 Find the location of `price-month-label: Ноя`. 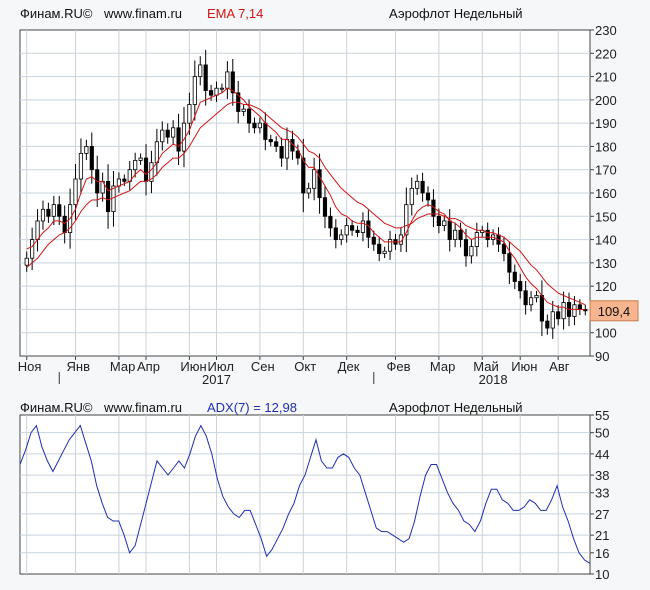

price-month-label: Ноя is located at coordinates (30, 366).